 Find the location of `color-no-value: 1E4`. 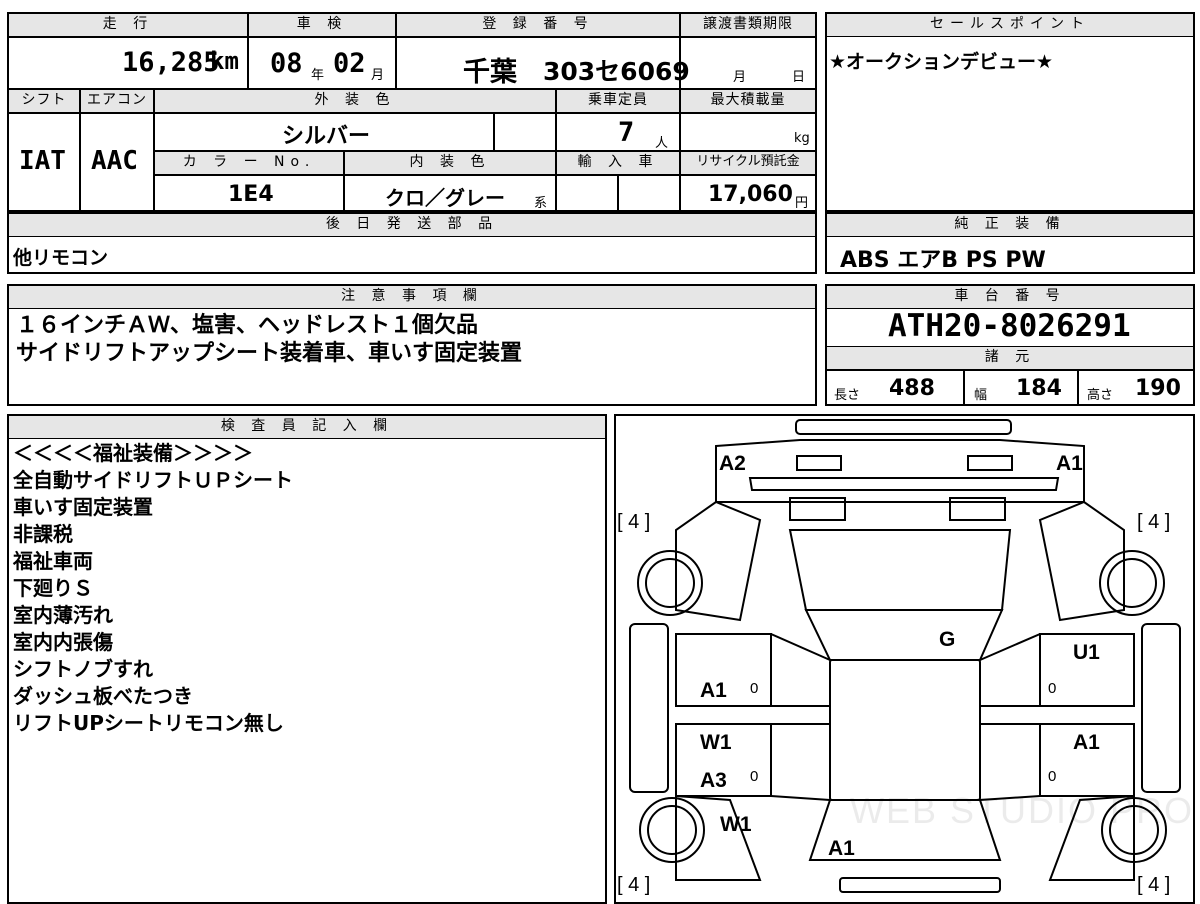

color-no-value: 1E4 is located at coordinates (251, 194).